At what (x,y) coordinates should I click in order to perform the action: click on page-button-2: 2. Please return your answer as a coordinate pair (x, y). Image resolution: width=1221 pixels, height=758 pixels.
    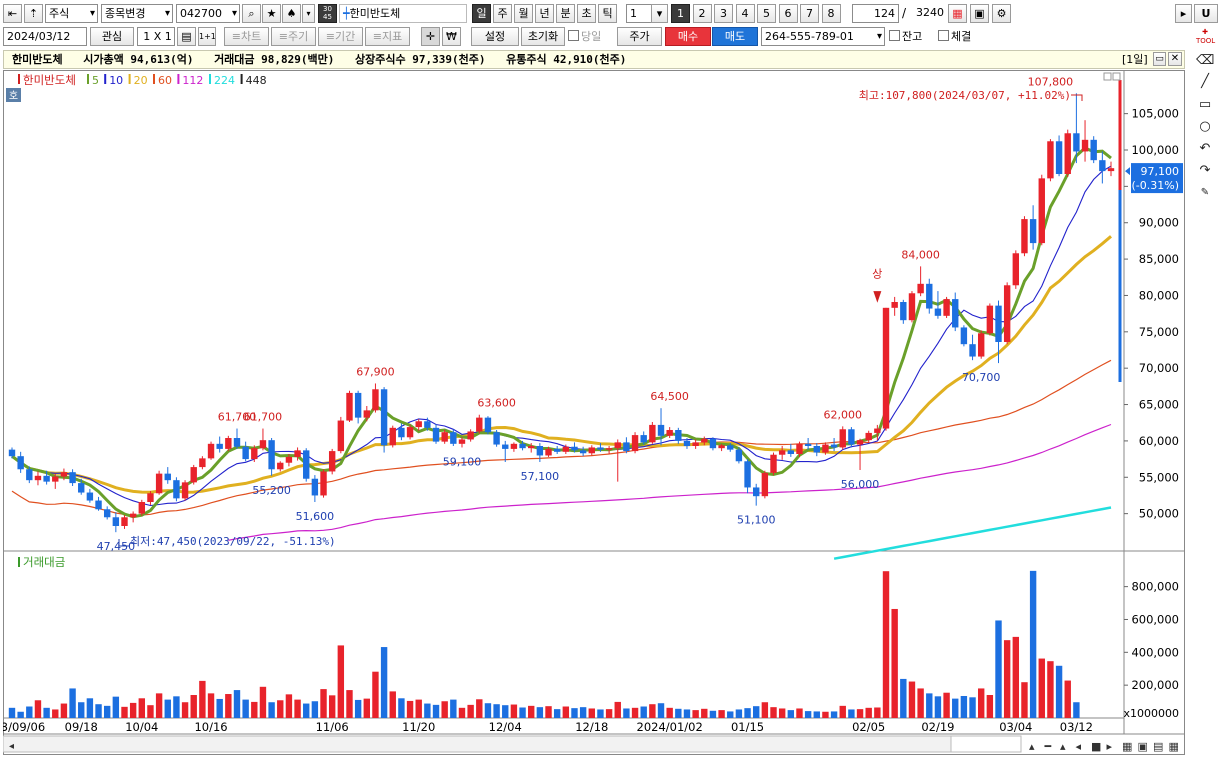
    Looking at the image, I should click on (702, 13).